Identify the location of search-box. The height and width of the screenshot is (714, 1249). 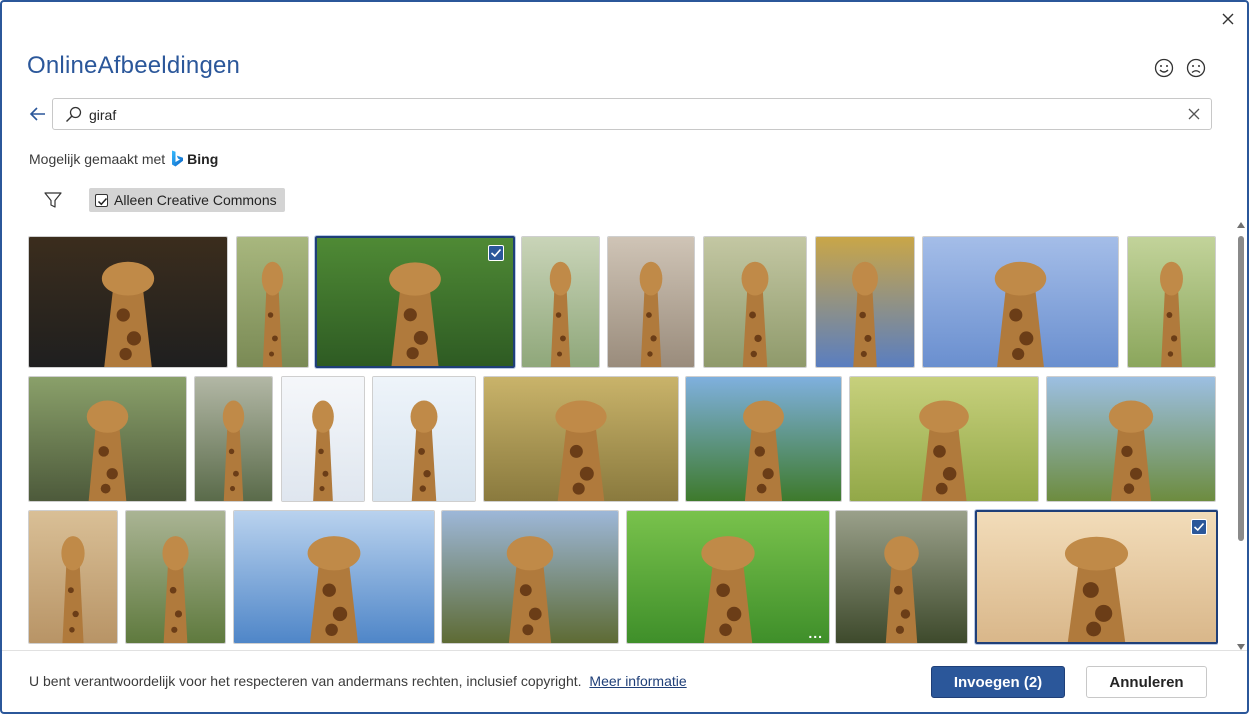
(632, 114).